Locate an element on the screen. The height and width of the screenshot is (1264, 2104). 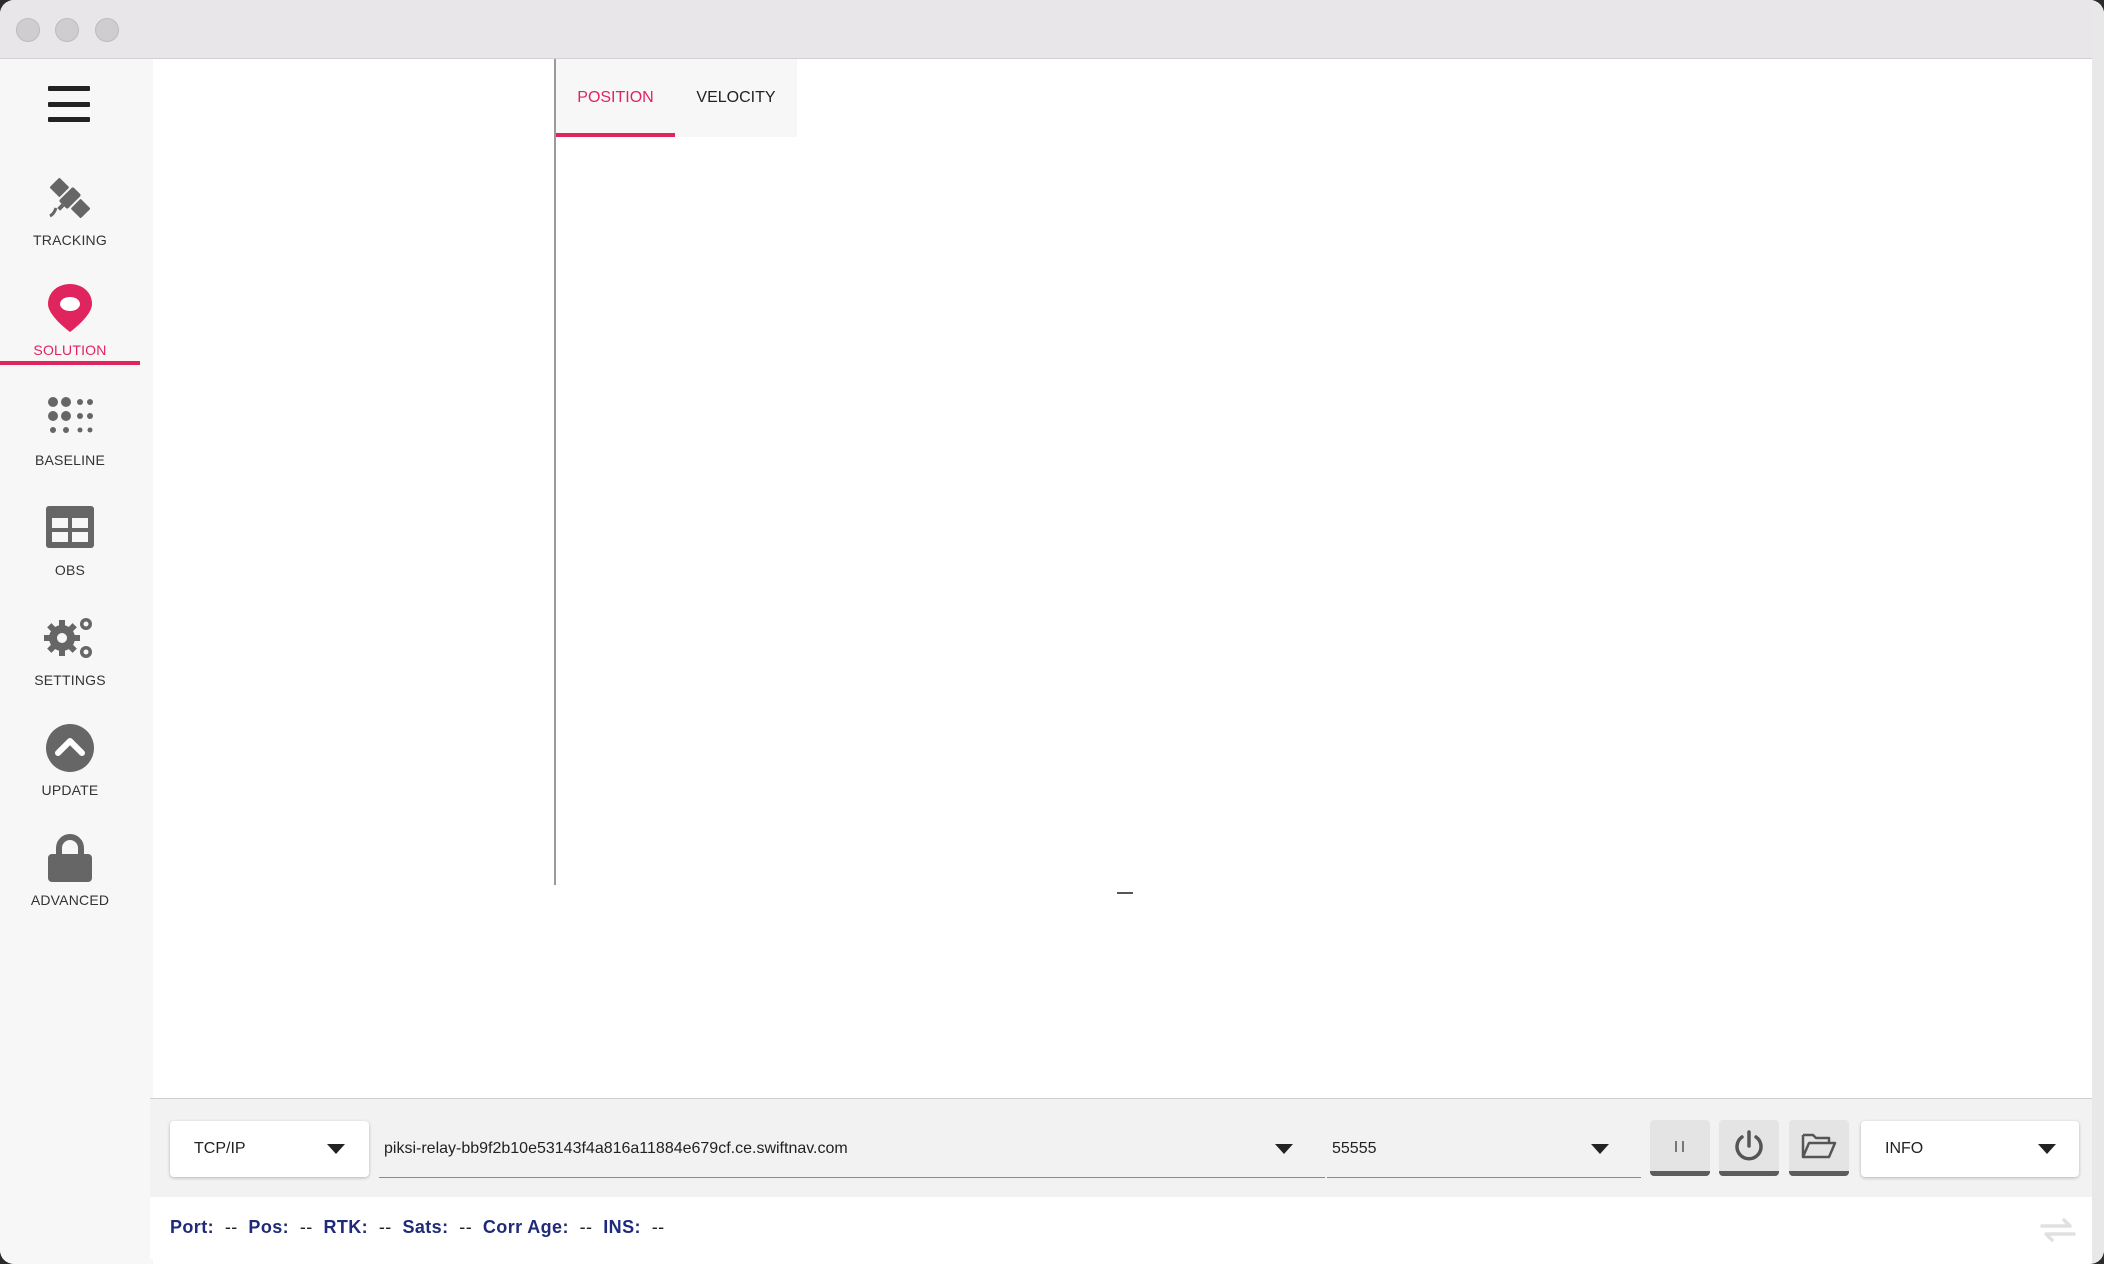
log-level-value: INFO is located at coordinates (1904, 1148).